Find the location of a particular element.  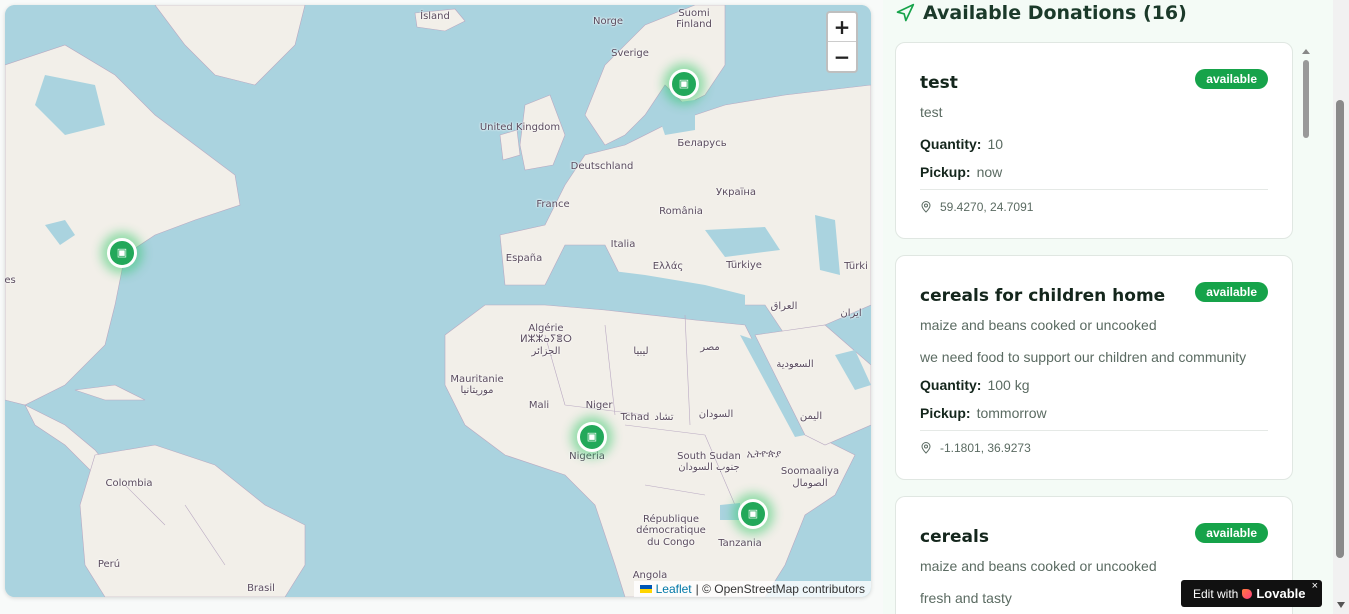

map-label: République is located at coordinates (671, 519).